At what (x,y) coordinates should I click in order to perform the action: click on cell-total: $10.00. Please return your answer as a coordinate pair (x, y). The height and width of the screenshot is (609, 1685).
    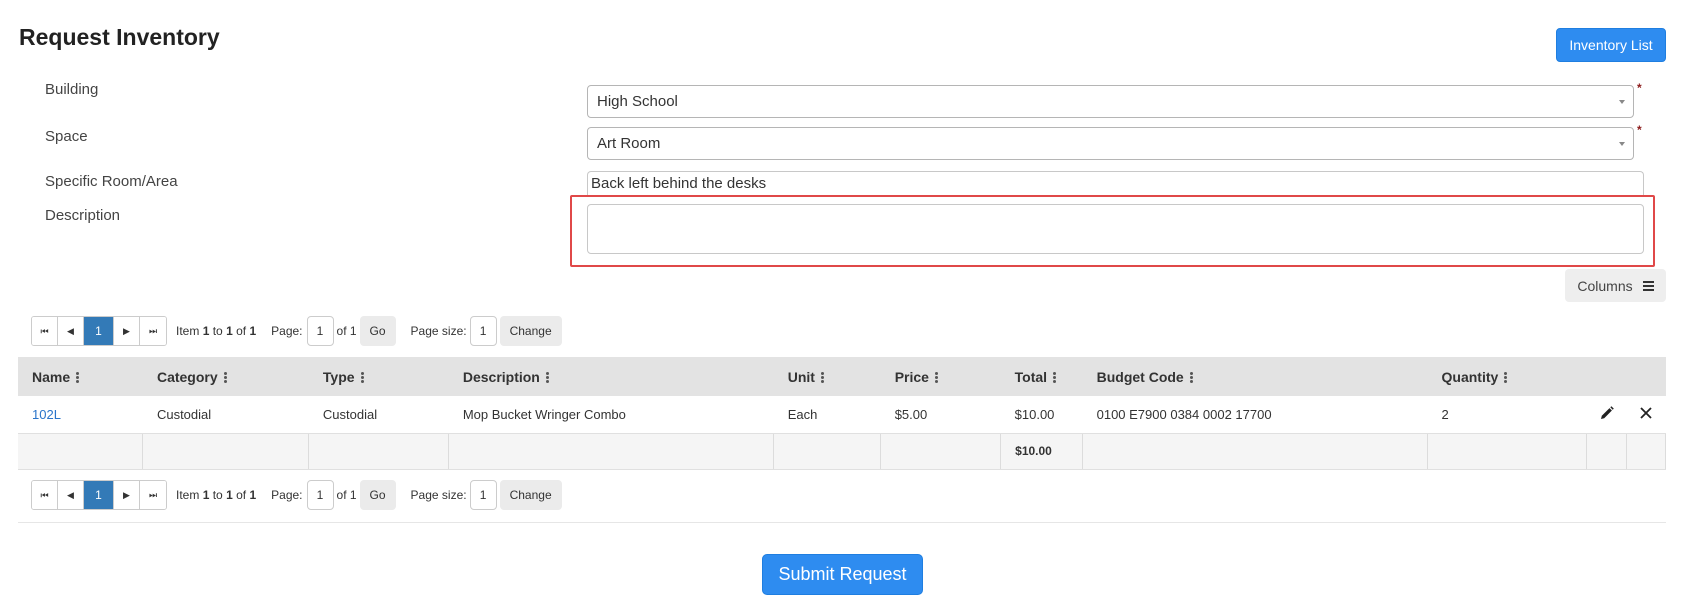
    Looking at the image, I should click on (1041, 415).